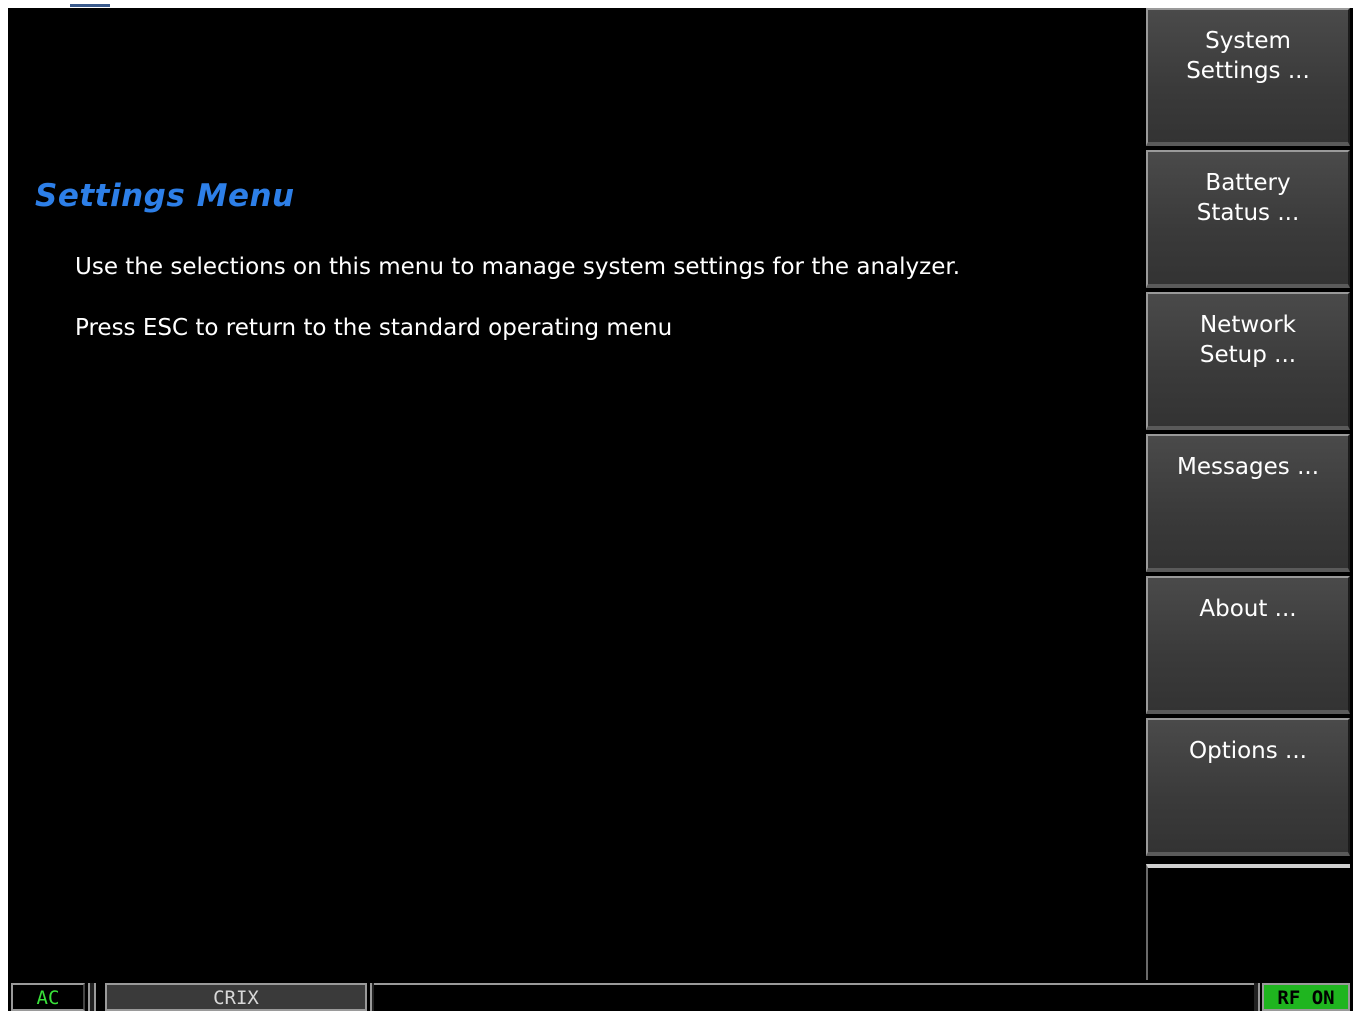 This screenshot has width=1353, height=1011. Describe the element at coordinates (1306, 997) in the screenshot. I see `rf-status-badge: RF ON` at that location.